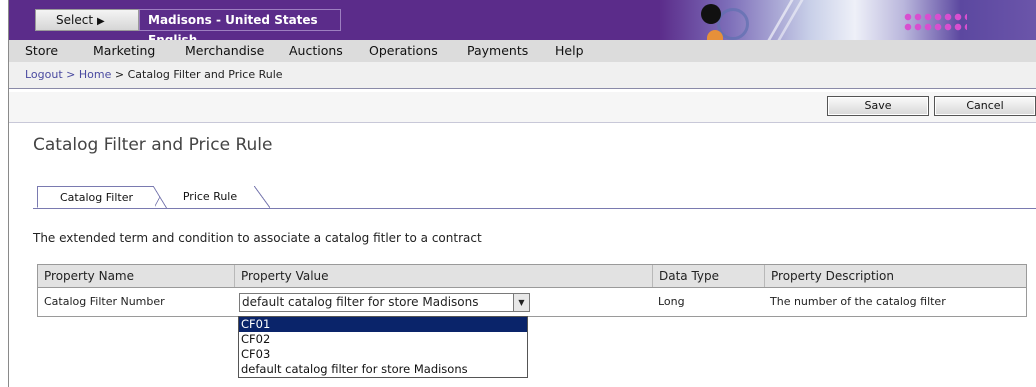 The height and width of the screenshot is (387, 1036). What do you see at coordinates (521, 302) in the screenshot?
I see `chevron-down-icon: ▼` at bounding box center [521, 302].